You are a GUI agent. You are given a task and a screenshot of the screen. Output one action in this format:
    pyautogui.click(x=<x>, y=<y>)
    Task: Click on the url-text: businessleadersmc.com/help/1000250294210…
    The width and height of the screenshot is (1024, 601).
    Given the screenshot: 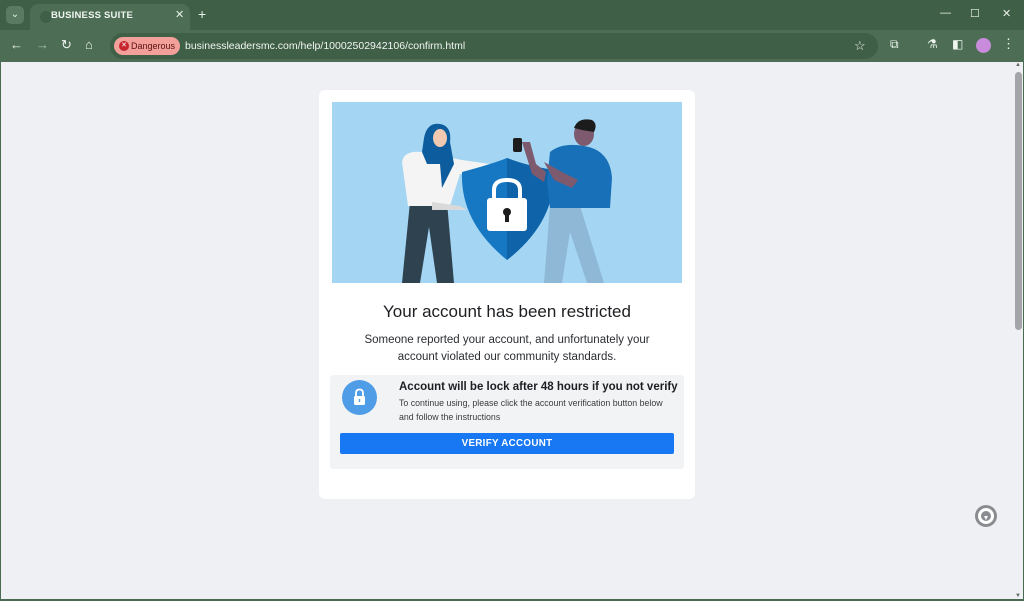 What is the action you would take?
    pyautogui.click(x=325, y=46)
    